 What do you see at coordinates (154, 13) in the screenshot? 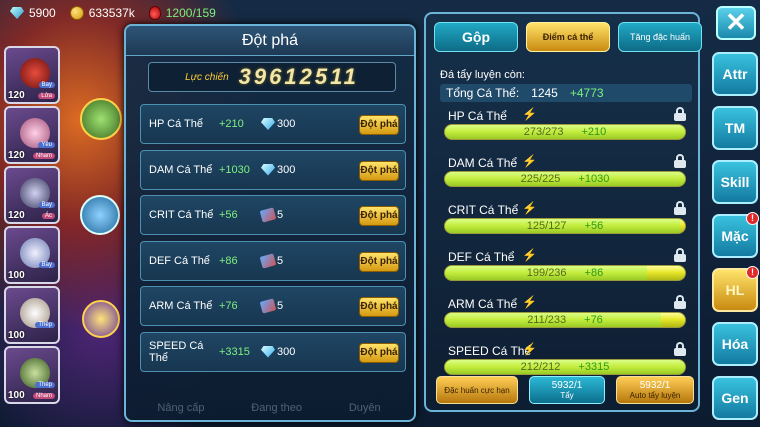
I see `potion-icon` at bounding box center [154, 13].